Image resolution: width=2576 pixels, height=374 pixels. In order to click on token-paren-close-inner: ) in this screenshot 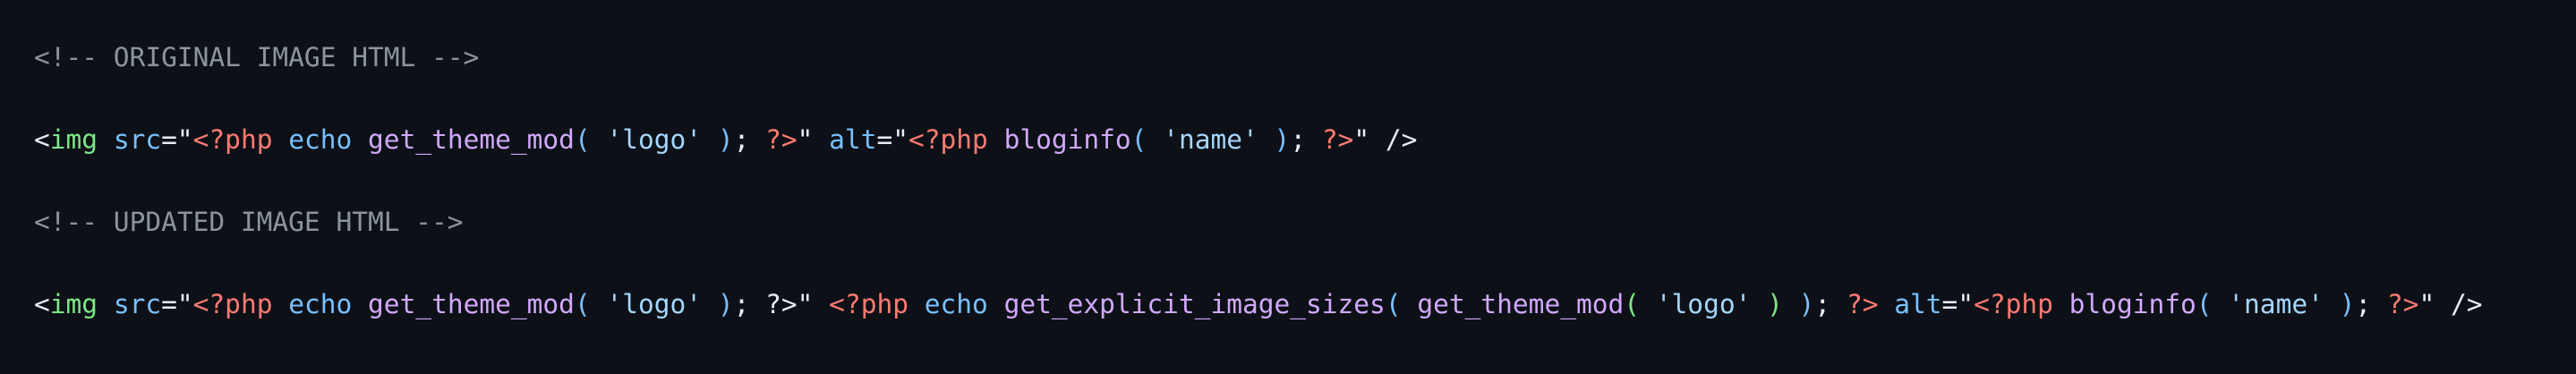, I will do `click(1775, 304)`.